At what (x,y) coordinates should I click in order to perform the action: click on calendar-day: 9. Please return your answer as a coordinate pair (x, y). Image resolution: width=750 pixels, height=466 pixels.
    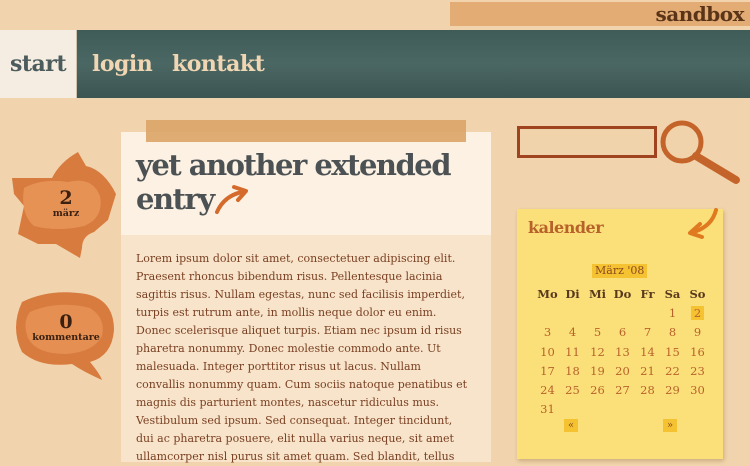
    Looking at the image, I should click on (697, 332).